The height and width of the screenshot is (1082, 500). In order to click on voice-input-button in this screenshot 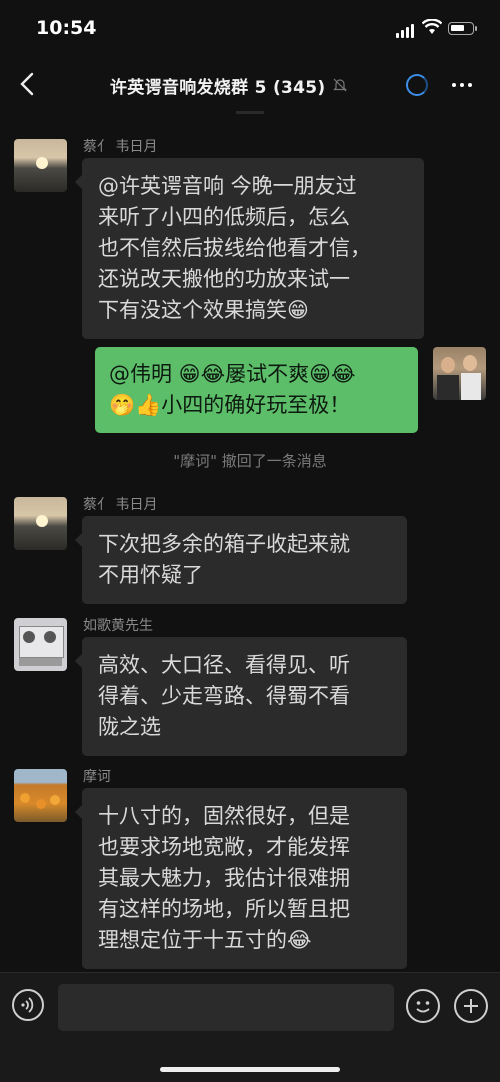, I will do `click(28, 1005)`.